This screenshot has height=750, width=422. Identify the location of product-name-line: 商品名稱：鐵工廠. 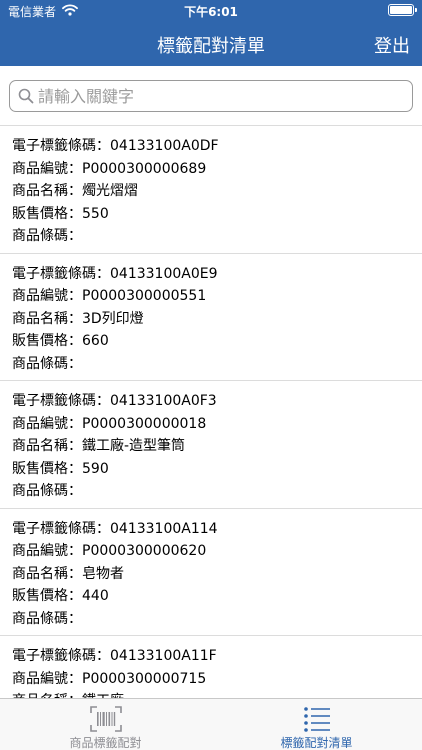
(211, 694).